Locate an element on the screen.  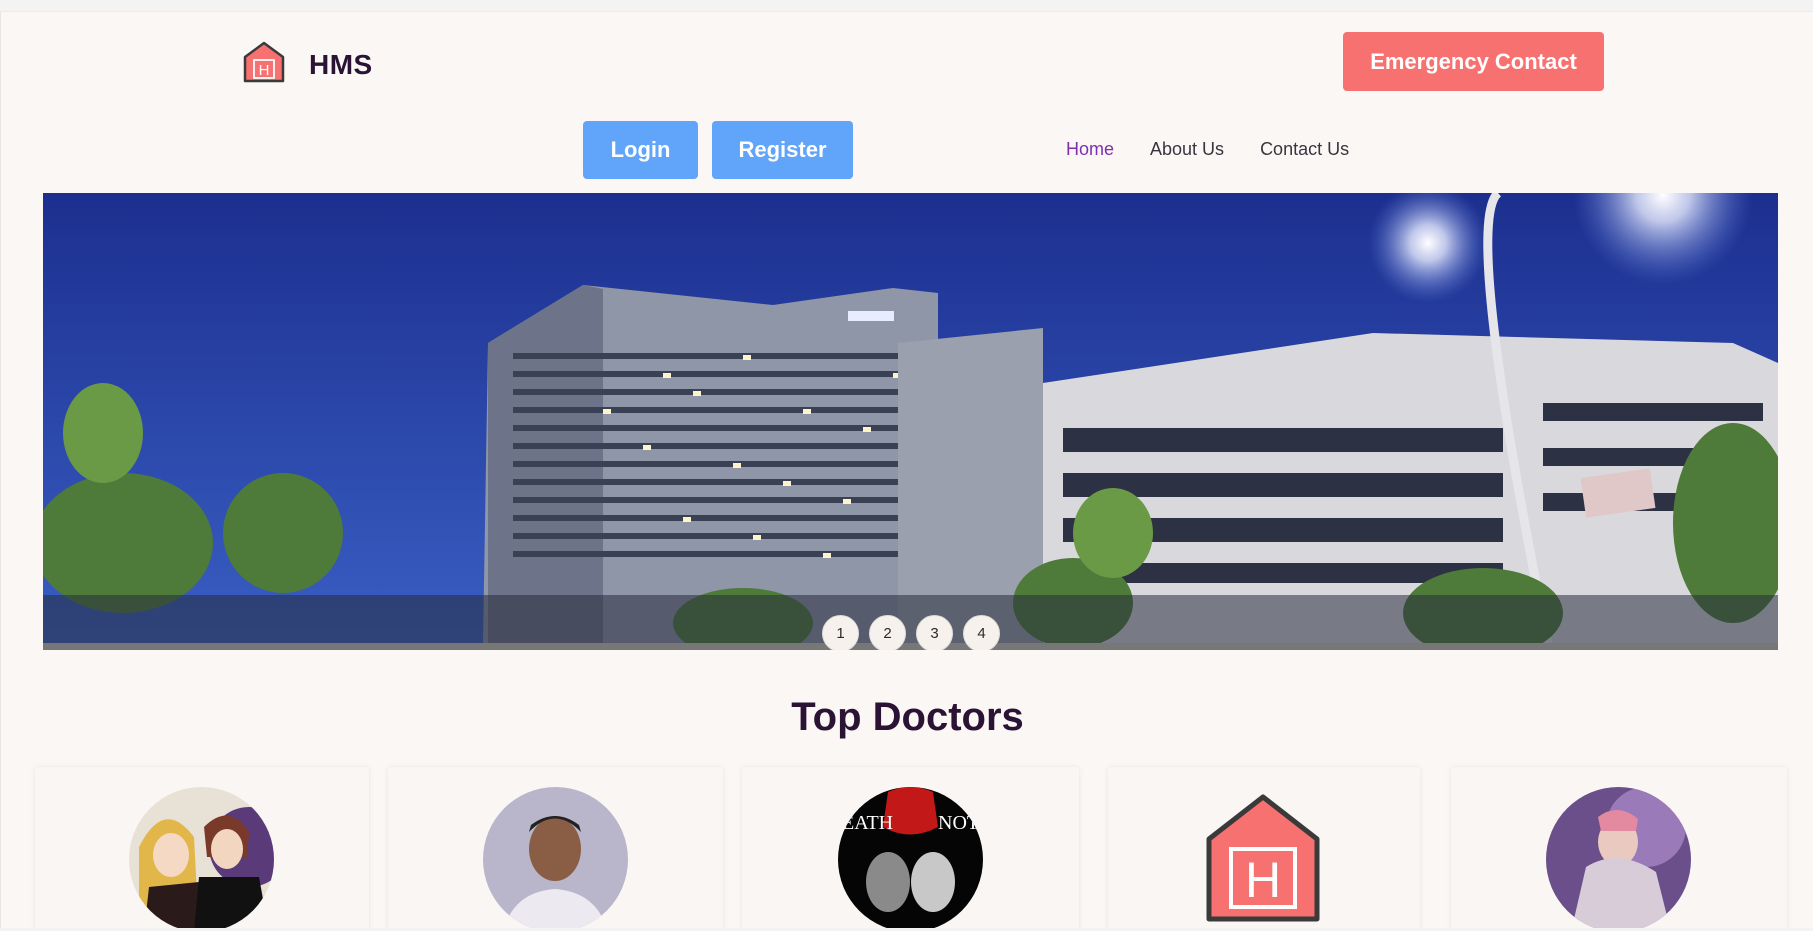
hospital-logo-avatar: H is located at coordinates (1263, 857).